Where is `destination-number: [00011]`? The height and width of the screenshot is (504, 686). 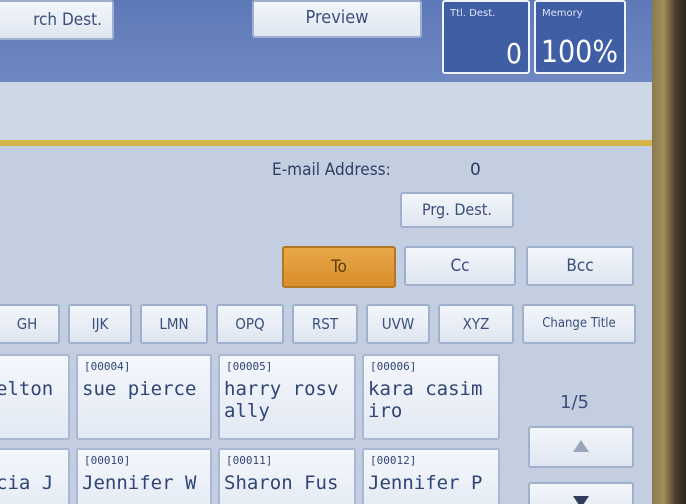
destination-number: [00011] is located at coordinates (249, 460).